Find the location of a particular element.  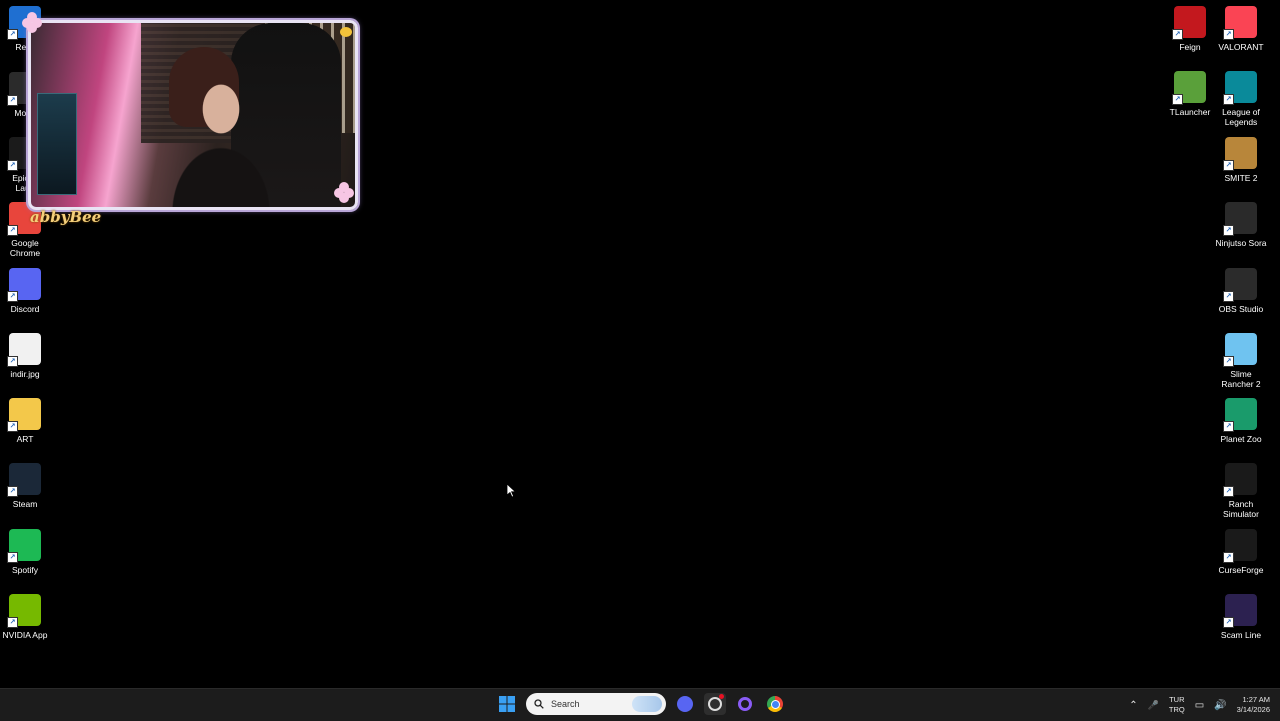

language-code: TUR is located at coordinates (1177, 699).